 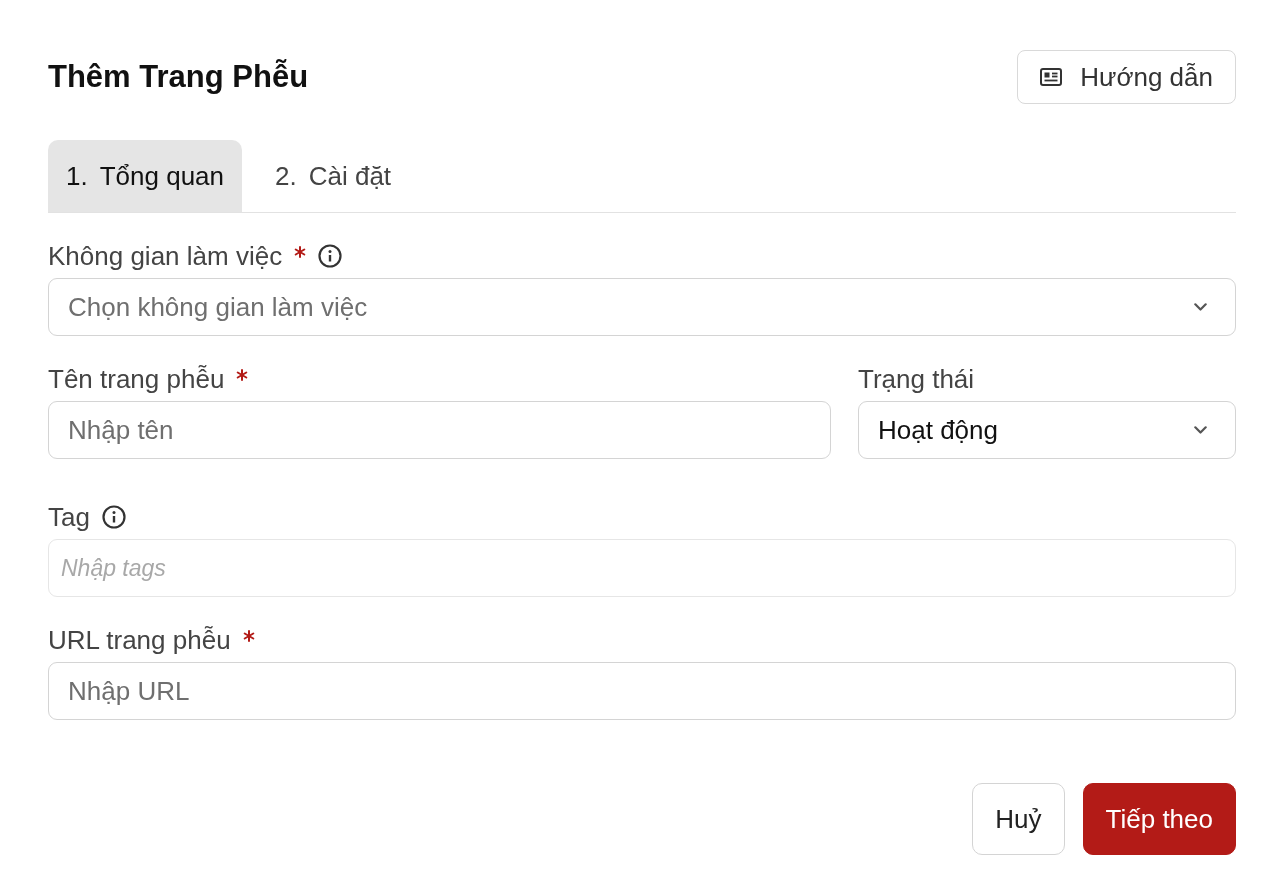 What do you see at coordinates (136, 379) in the screenshot?
I see `field-label: Tên trang phễu` at bounding box center [136, 379].